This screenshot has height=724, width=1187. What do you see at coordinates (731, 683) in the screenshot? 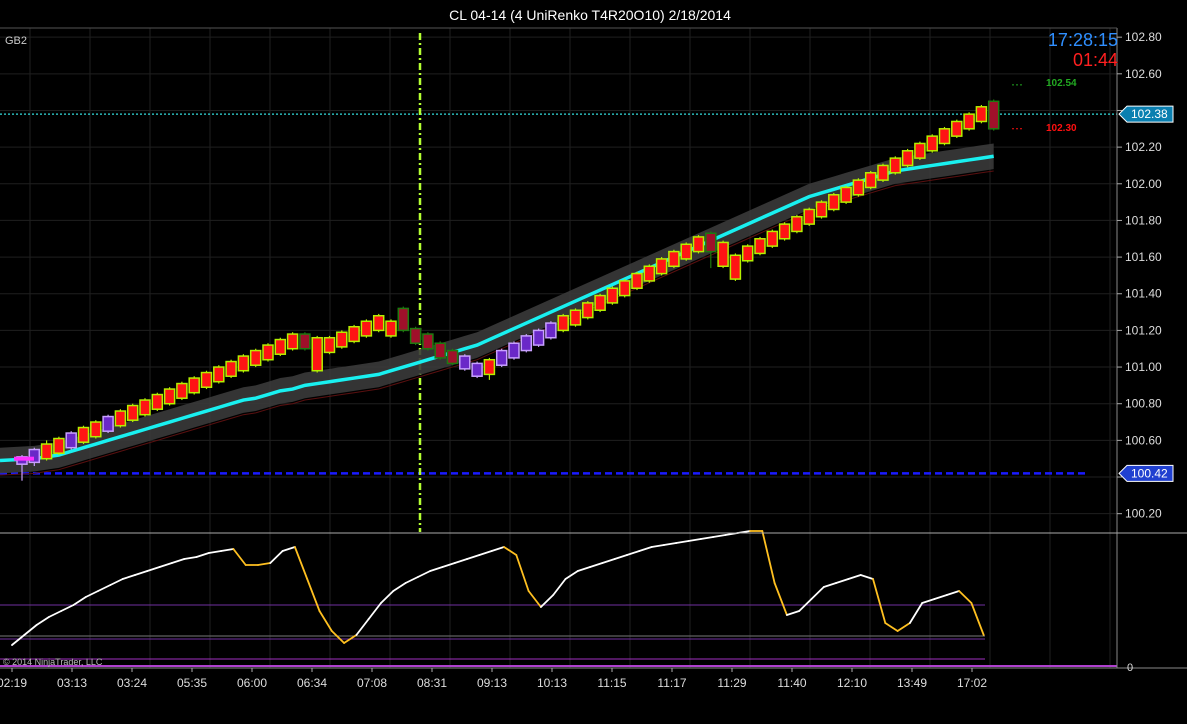
I see `time-tick-label: 11:29` at bounding box center [731, 683].